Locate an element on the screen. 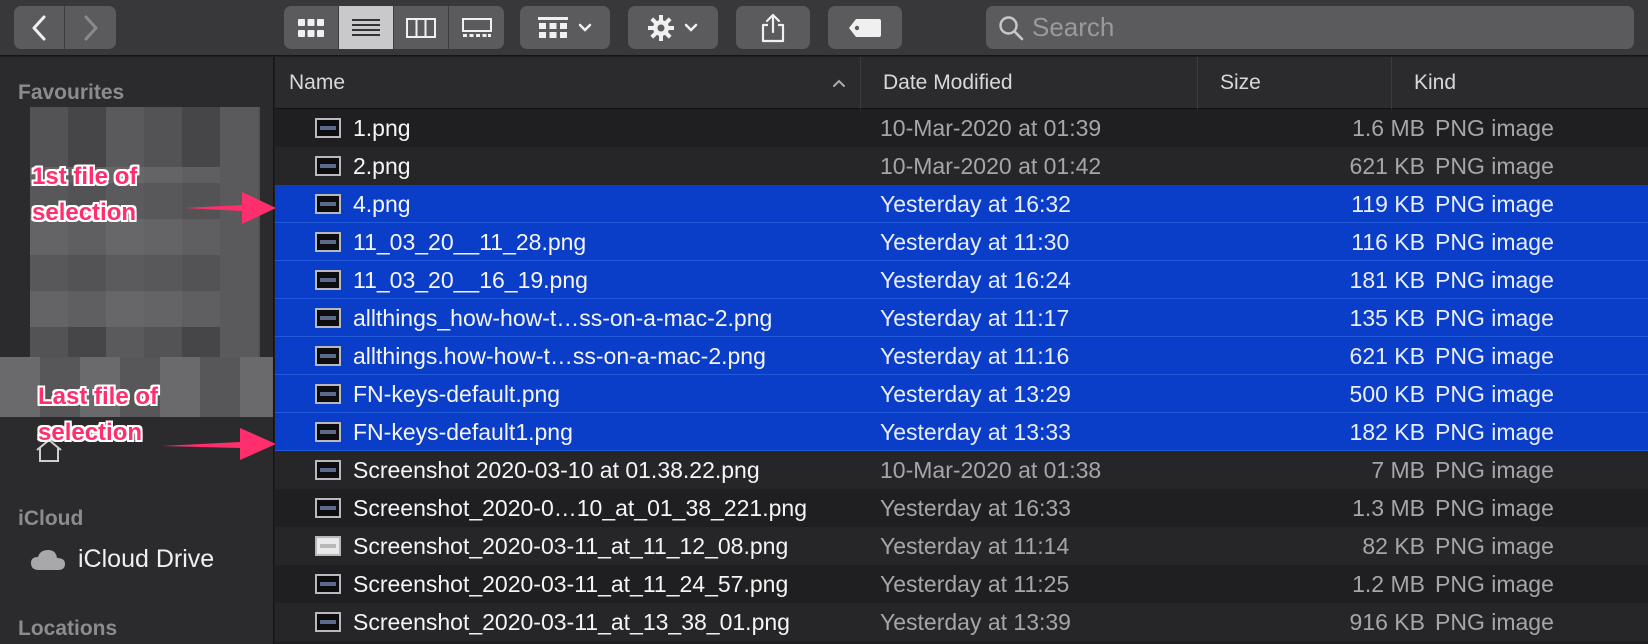 The width and height of the screenshot is (1648, 644). file-name: 11_03_20__16_19.png is located at coordinates (470, 279).